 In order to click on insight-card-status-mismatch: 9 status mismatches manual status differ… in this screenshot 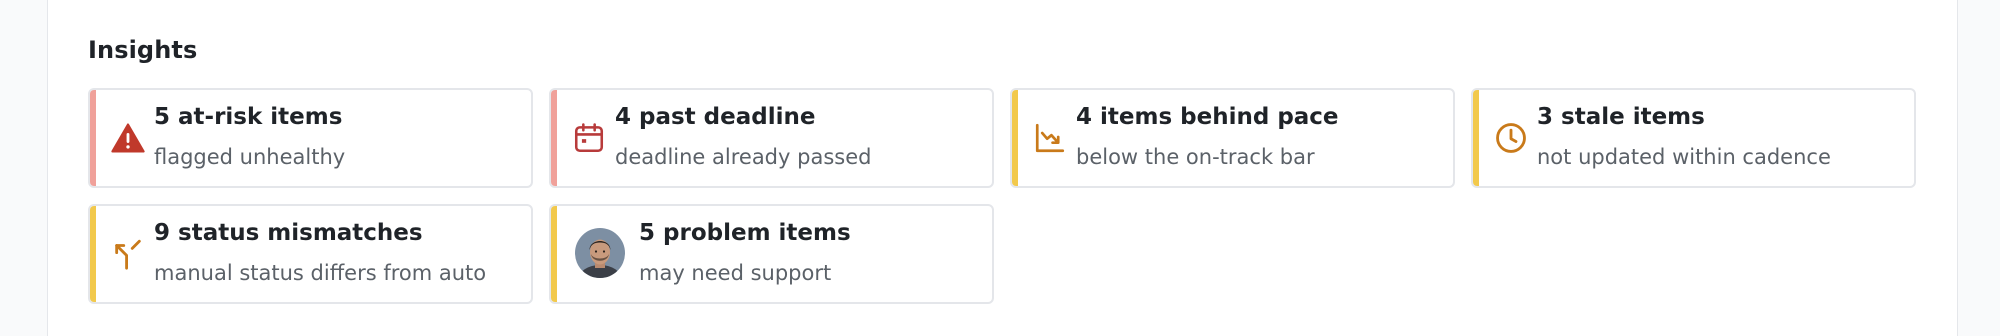, I will do `click(310, 254)`.